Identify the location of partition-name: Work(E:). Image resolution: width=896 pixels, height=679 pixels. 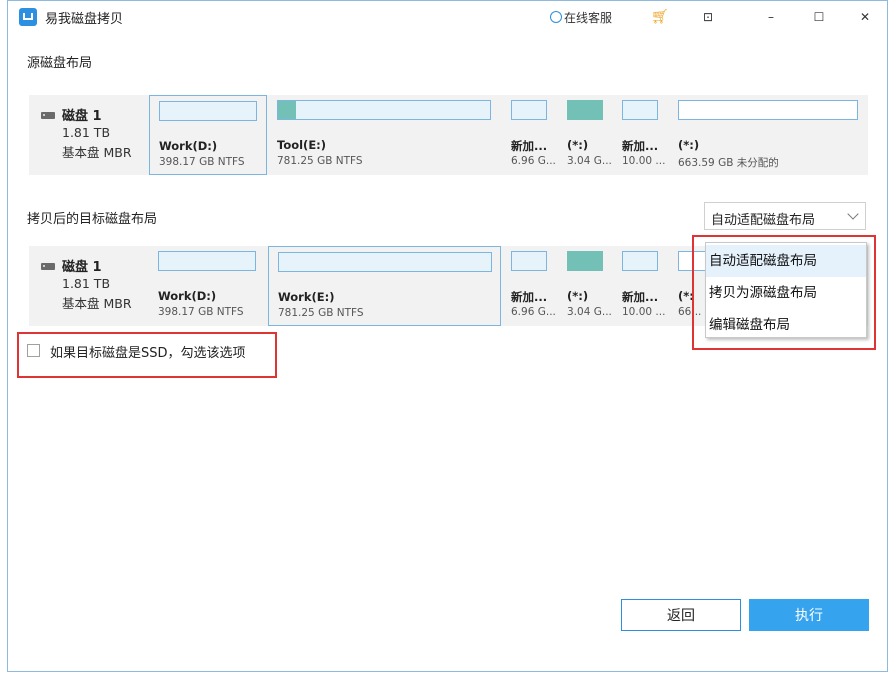
(306, 297).